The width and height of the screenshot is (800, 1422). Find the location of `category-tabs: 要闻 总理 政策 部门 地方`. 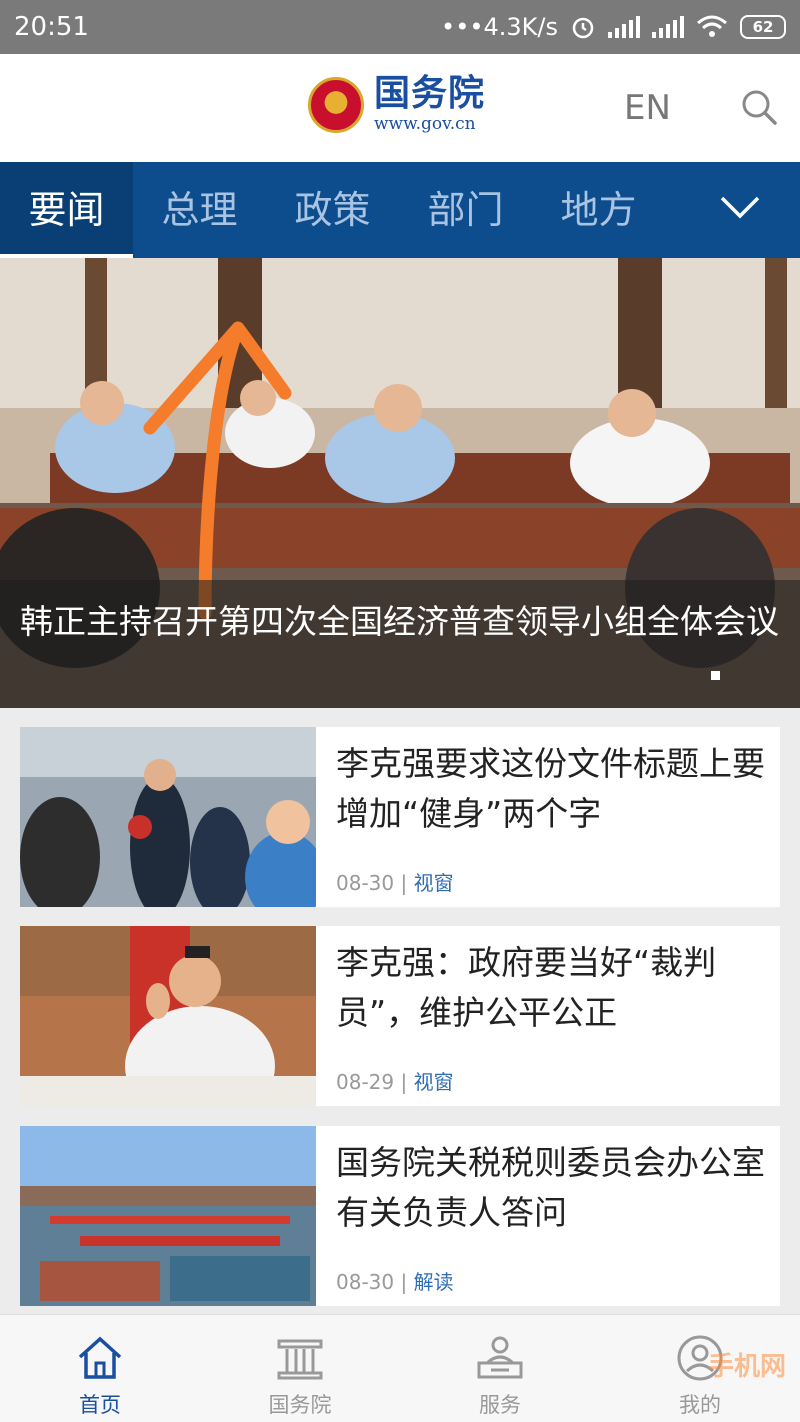

category-tabs: 要闻 总理 政策 部门 地方 is located at coordinates (400, 210).